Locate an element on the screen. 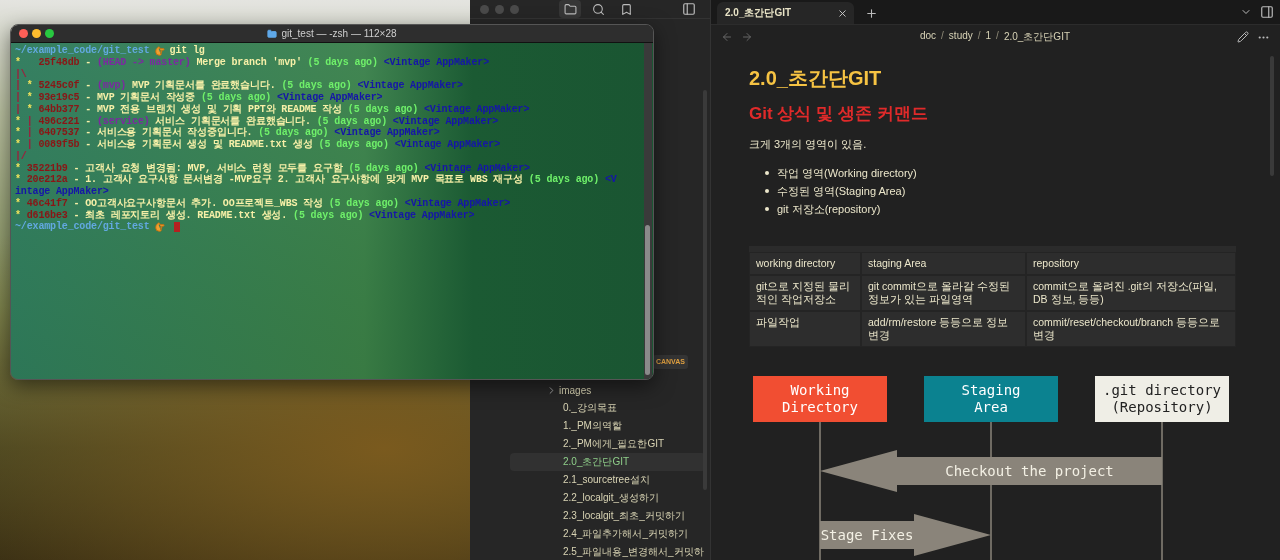 This screenshot has height=560, width=1280. list-item: git 저장소(repository) is located at coordinates (829, 209).